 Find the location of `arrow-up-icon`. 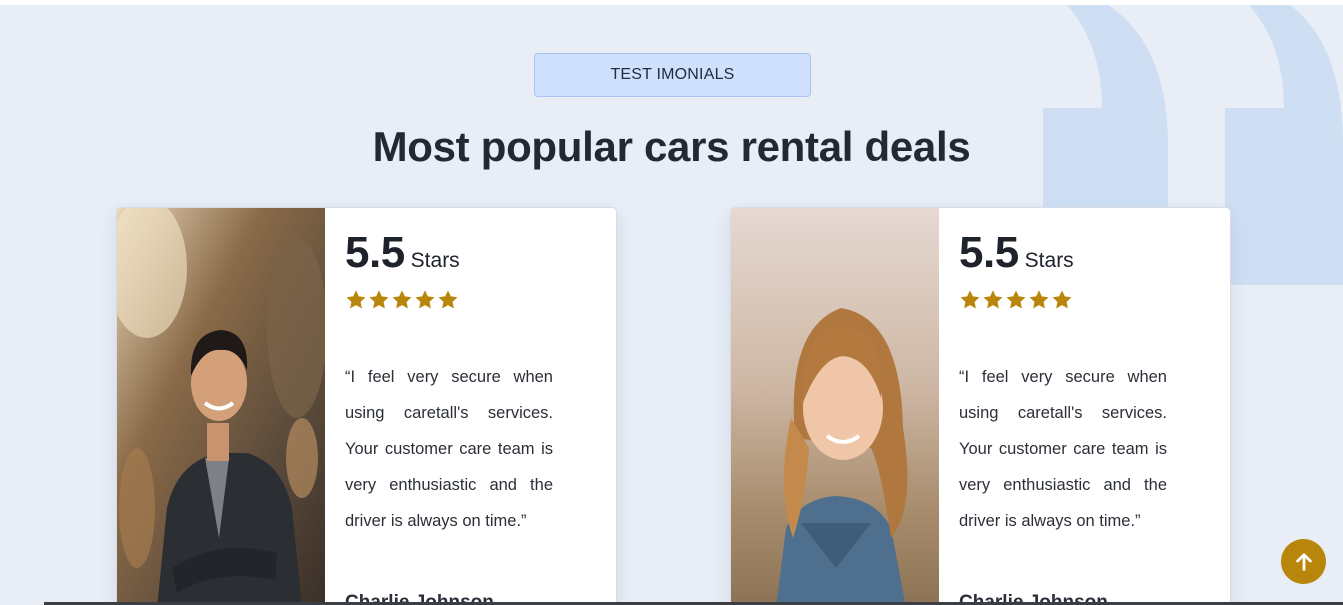

arrow-up-icon is located at coordinates (1303, 561).